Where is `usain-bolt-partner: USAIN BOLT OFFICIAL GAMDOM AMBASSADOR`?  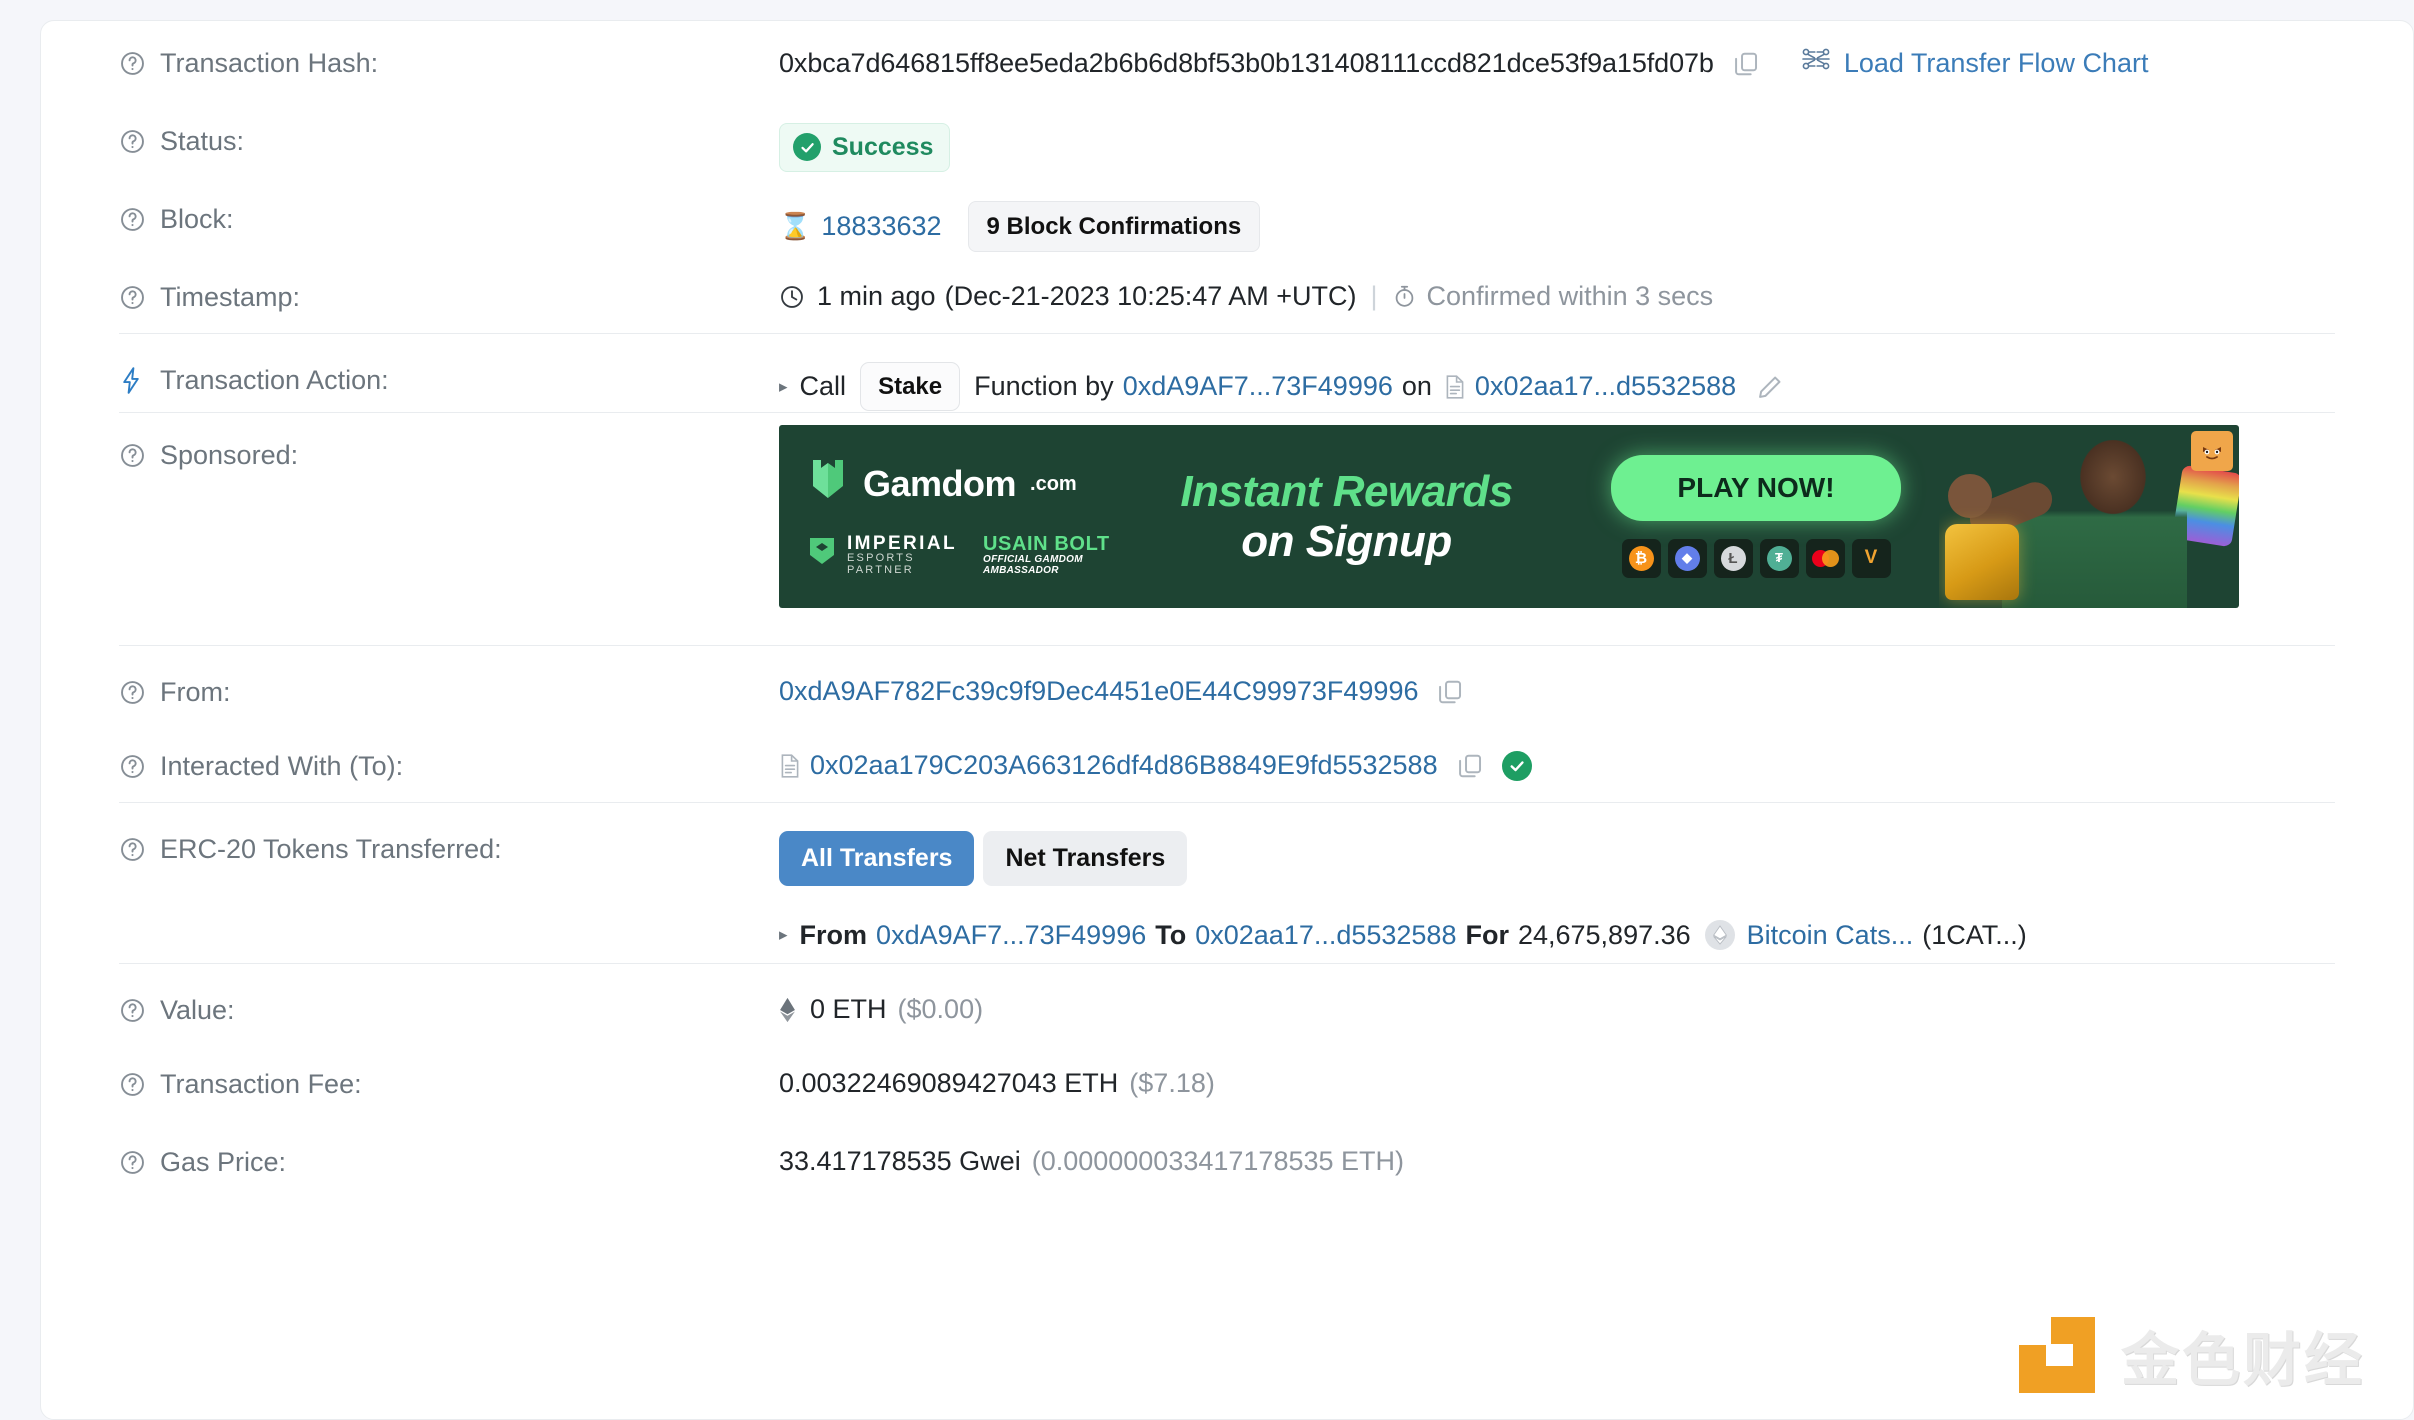 usain-bolt-partner: USAIN BOLT OFFICIAL GAMDOM AMBASSADOR is located at coordinates (1053, 555).